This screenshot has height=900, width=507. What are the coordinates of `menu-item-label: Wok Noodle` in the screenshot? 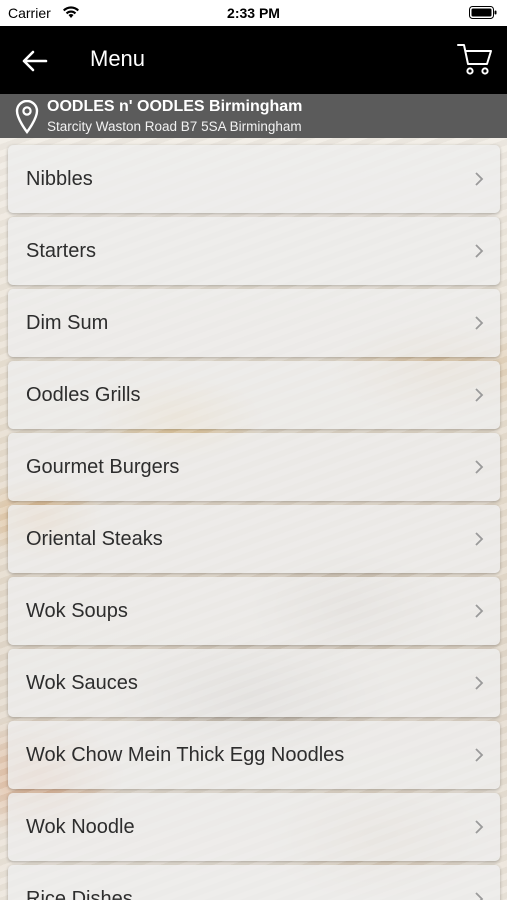 It's located at (80, 827).